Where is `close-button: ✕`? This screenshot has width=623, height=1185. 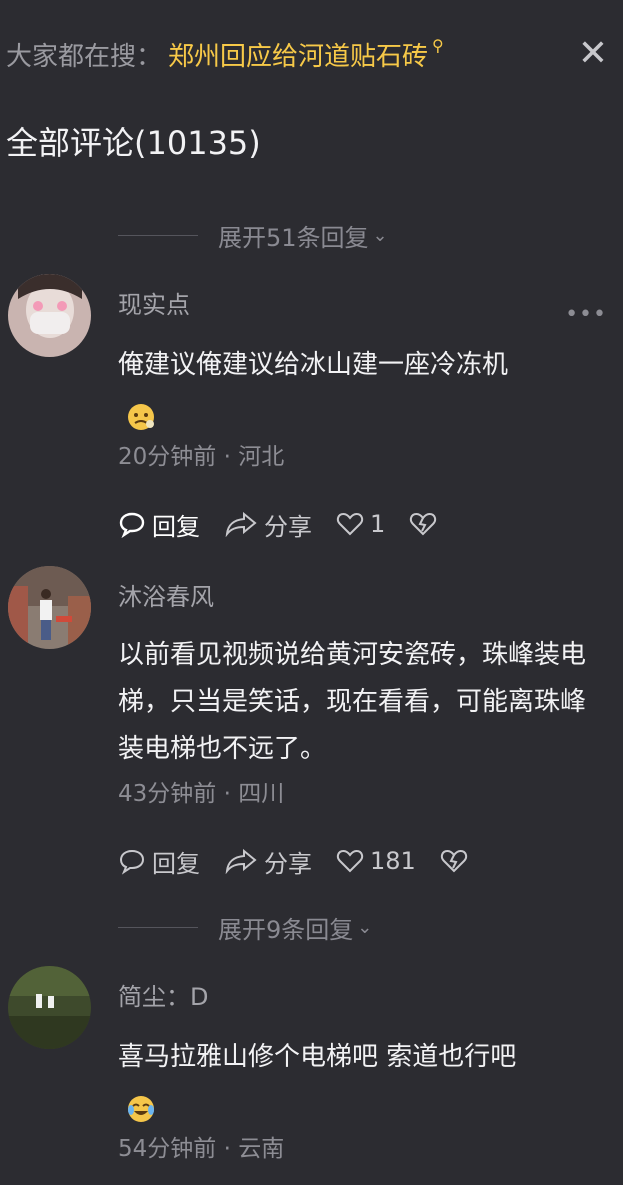 close-button: ✕ is located at coordinates (593, 54).